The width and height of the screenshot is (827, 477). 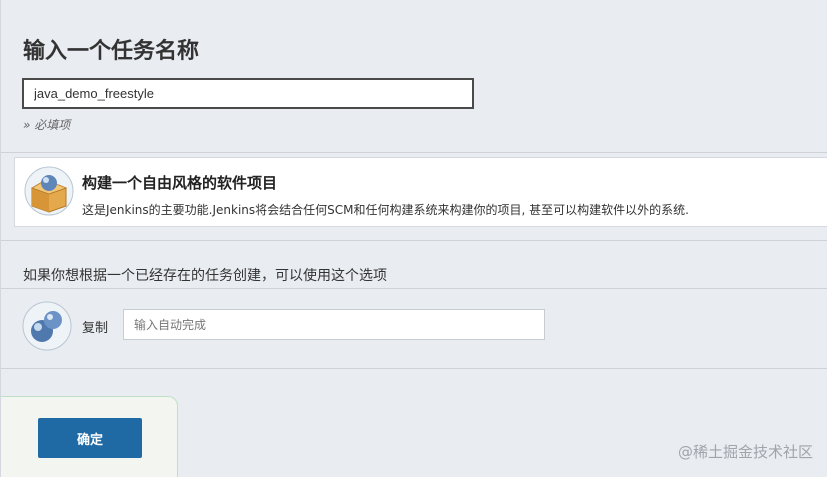 What do you see at coordinates (95, 328) in the screenshot?
I see `copy-label: 复制` at bounding box center [95, 328].